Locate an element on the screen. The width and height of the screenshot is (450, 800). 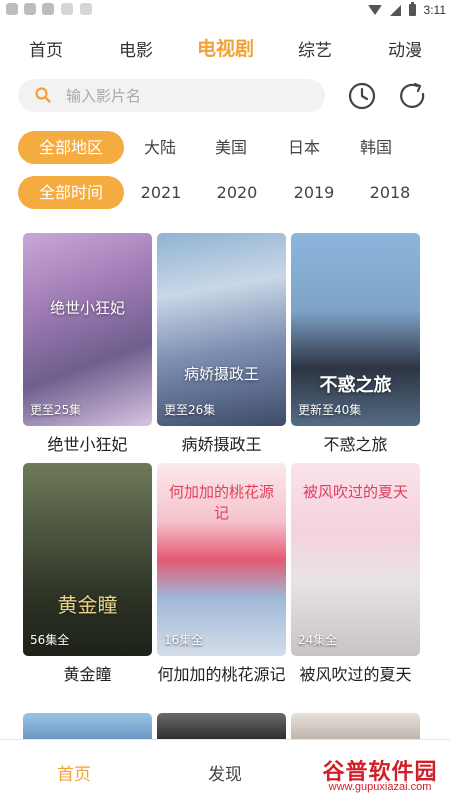
battery-icon is located at coordinates (412, 9).